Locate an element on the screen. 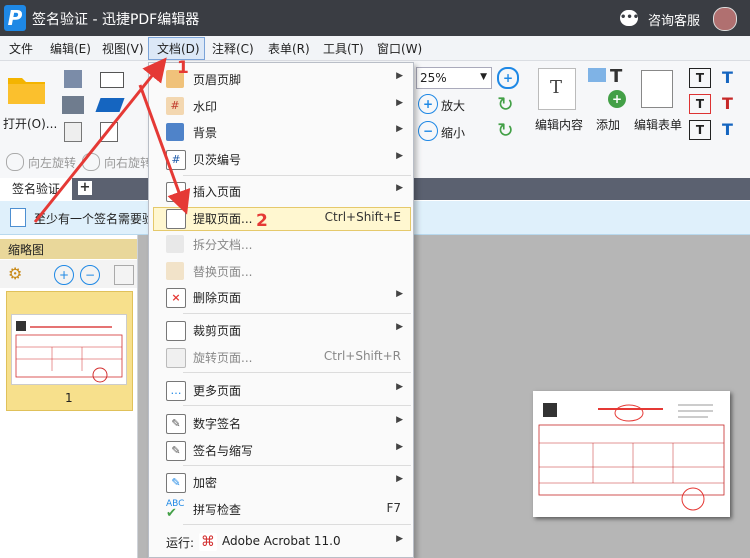 The height and width of the screenshot is (558, 750). annotation-arrows is located at coordinates (112, 140).